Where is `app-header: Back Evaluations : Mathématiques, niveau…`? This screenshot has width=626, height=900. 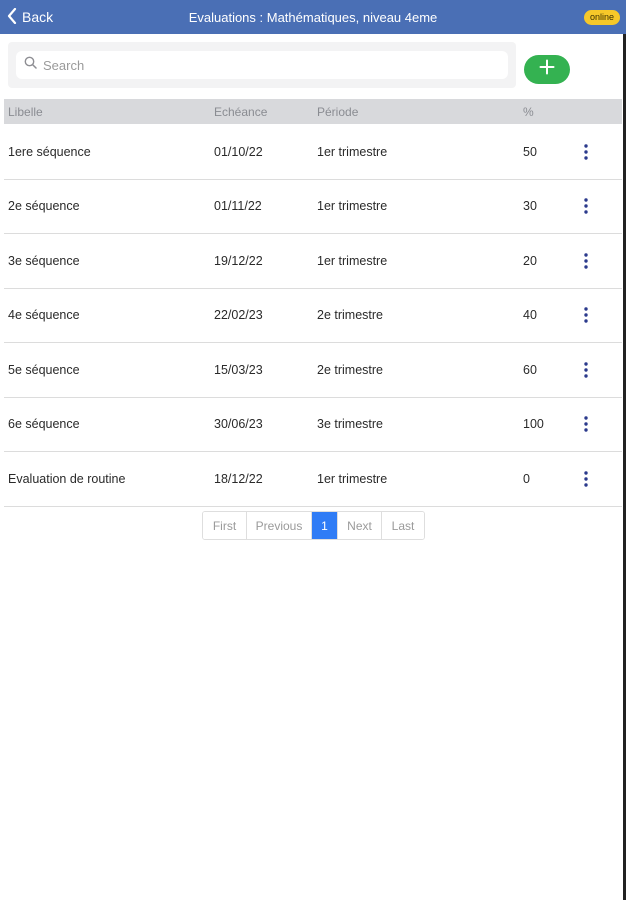
app-header: Back Evaluations : Mathématiques, niveau… is located at coordinates (313, 17).